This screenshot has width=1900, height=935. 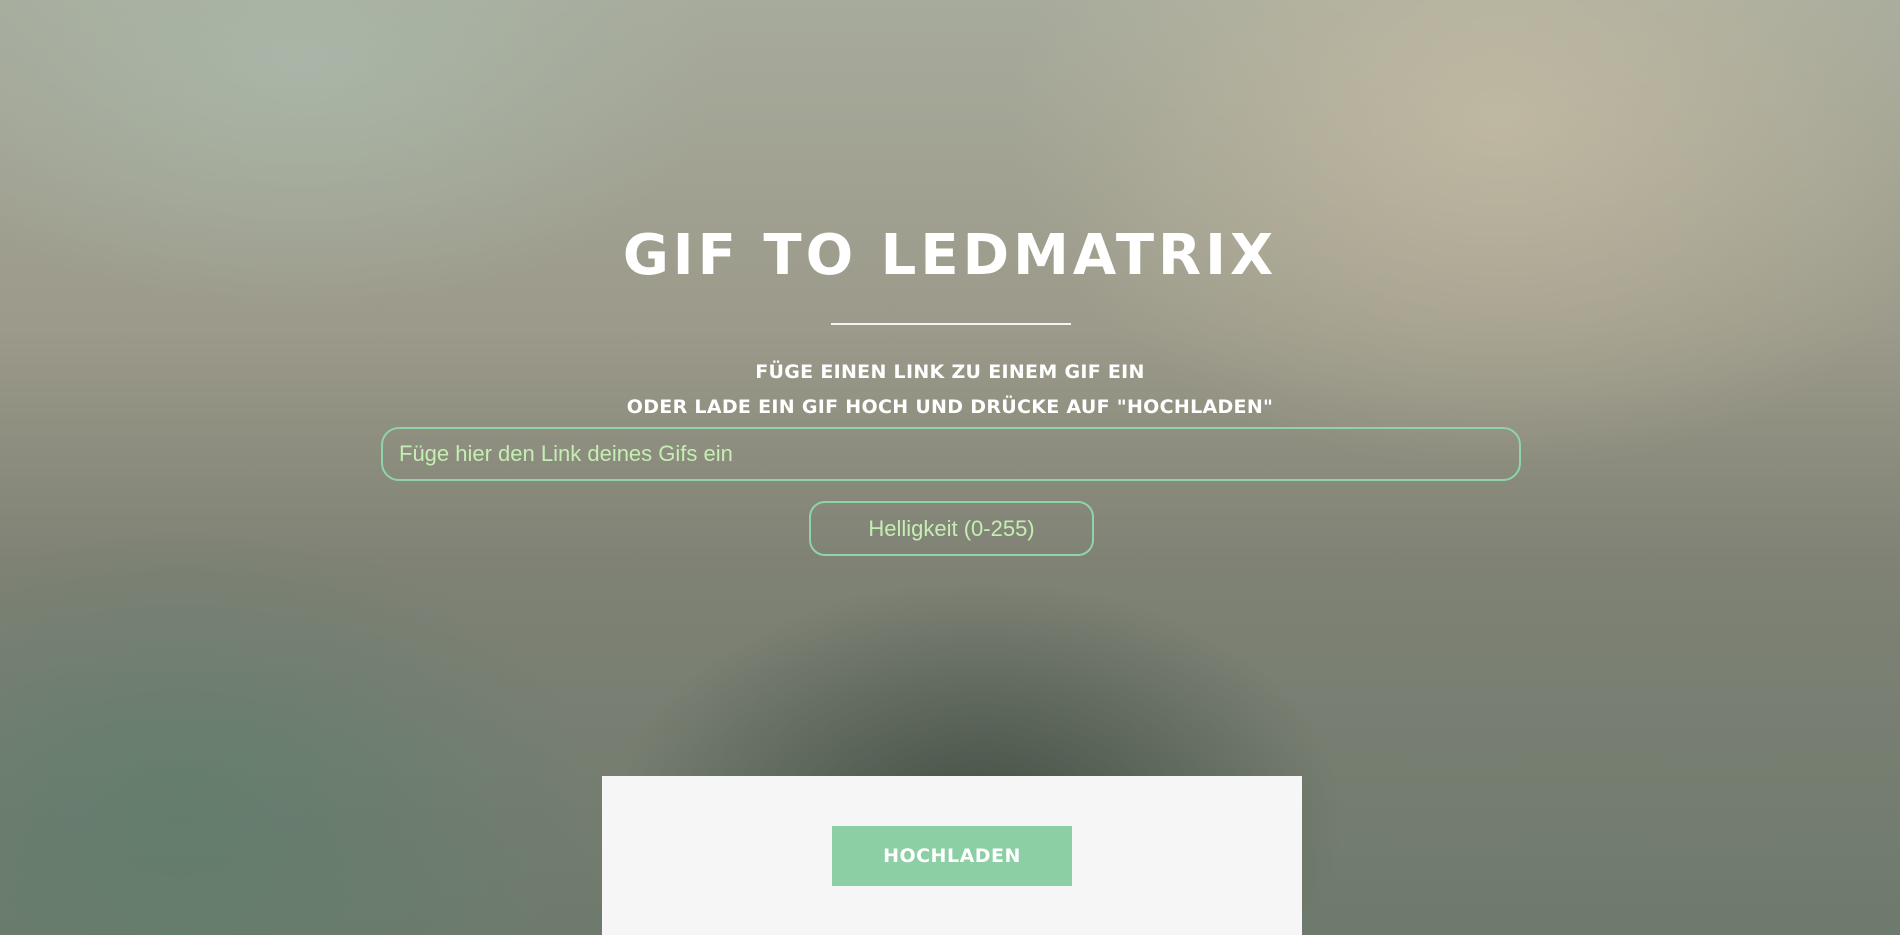 What do you see at coordinates (951, 324) in the screenshot?
I see `title-divider` at bounding box center [951, 324].